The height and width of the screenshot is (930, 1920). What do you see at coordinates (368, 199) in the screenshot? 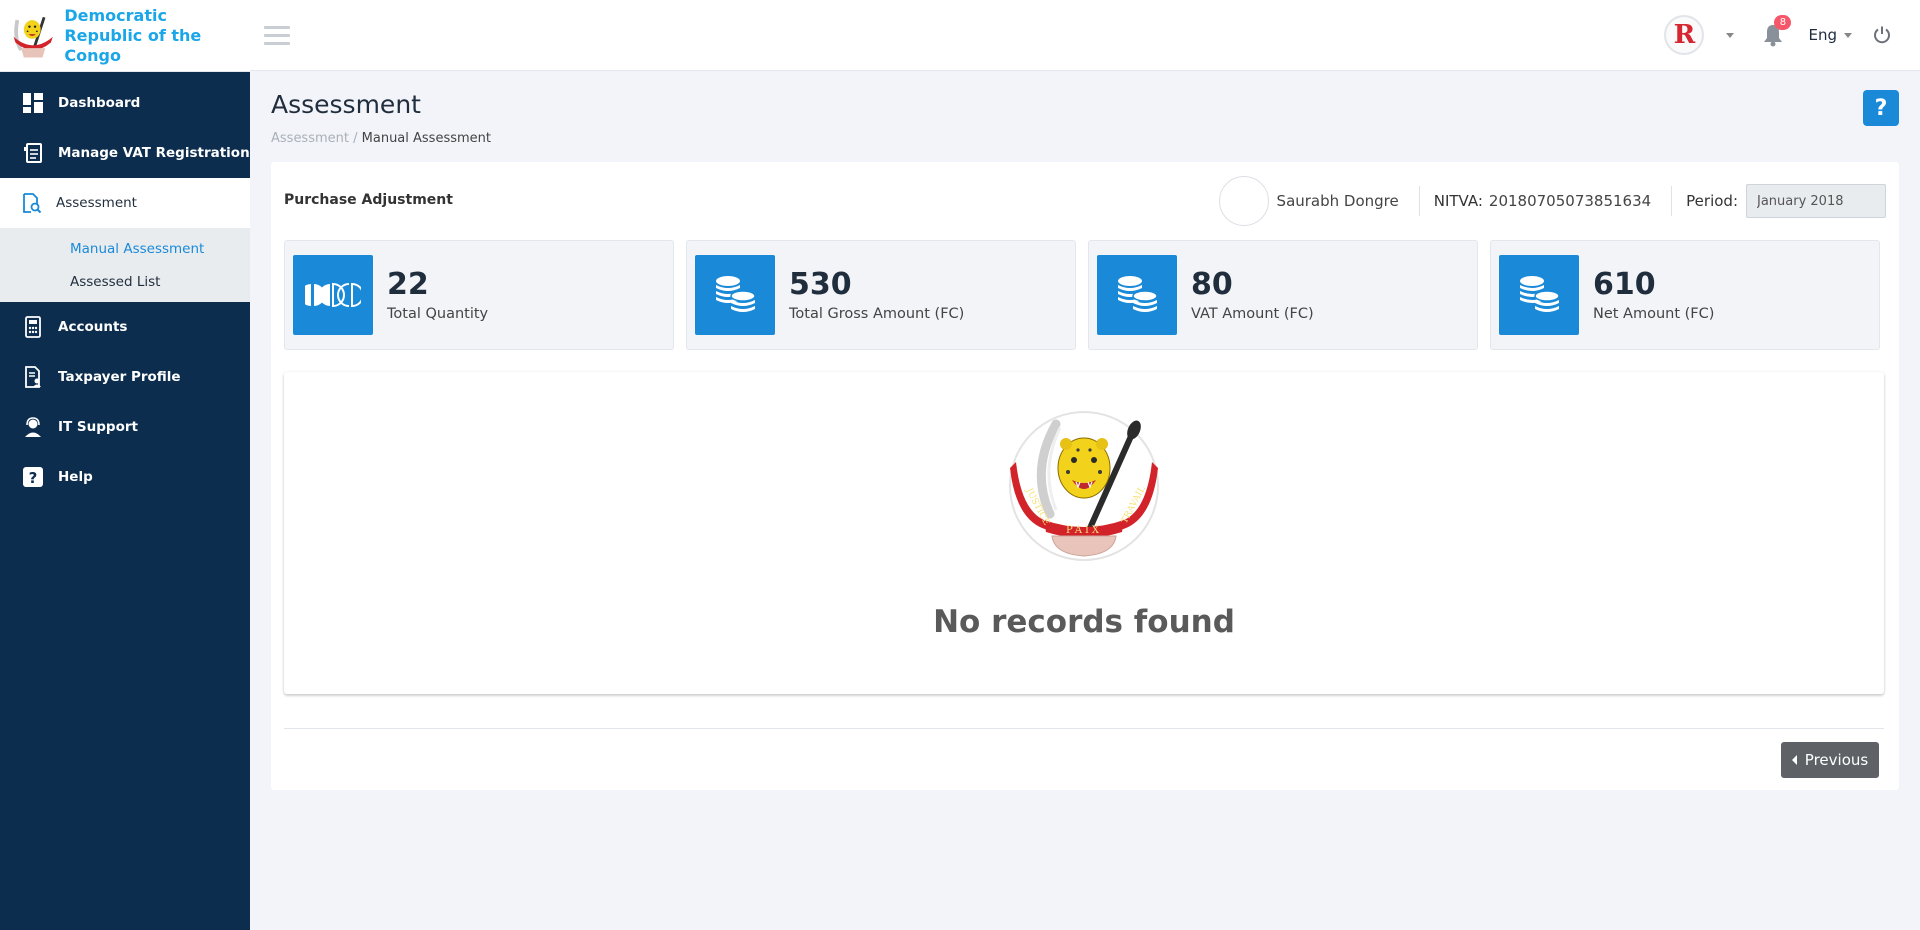
I see `section-title: Purchase Adjustment` at bounding box center [368, 199].